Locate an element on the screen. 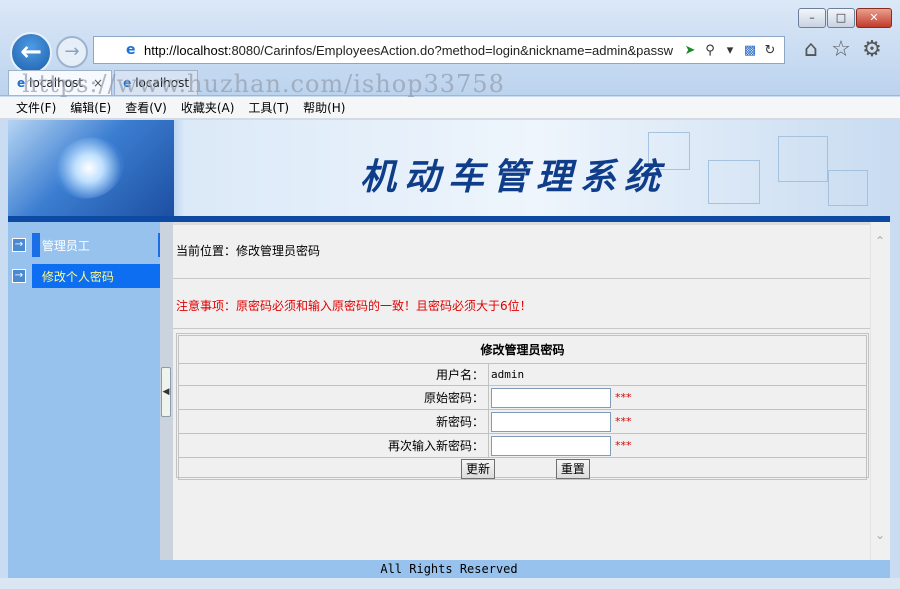 This screenshot has width=900, height=589. sidebar-item-change-password: → 修改个人密码 is located at coordinates (84, 276).